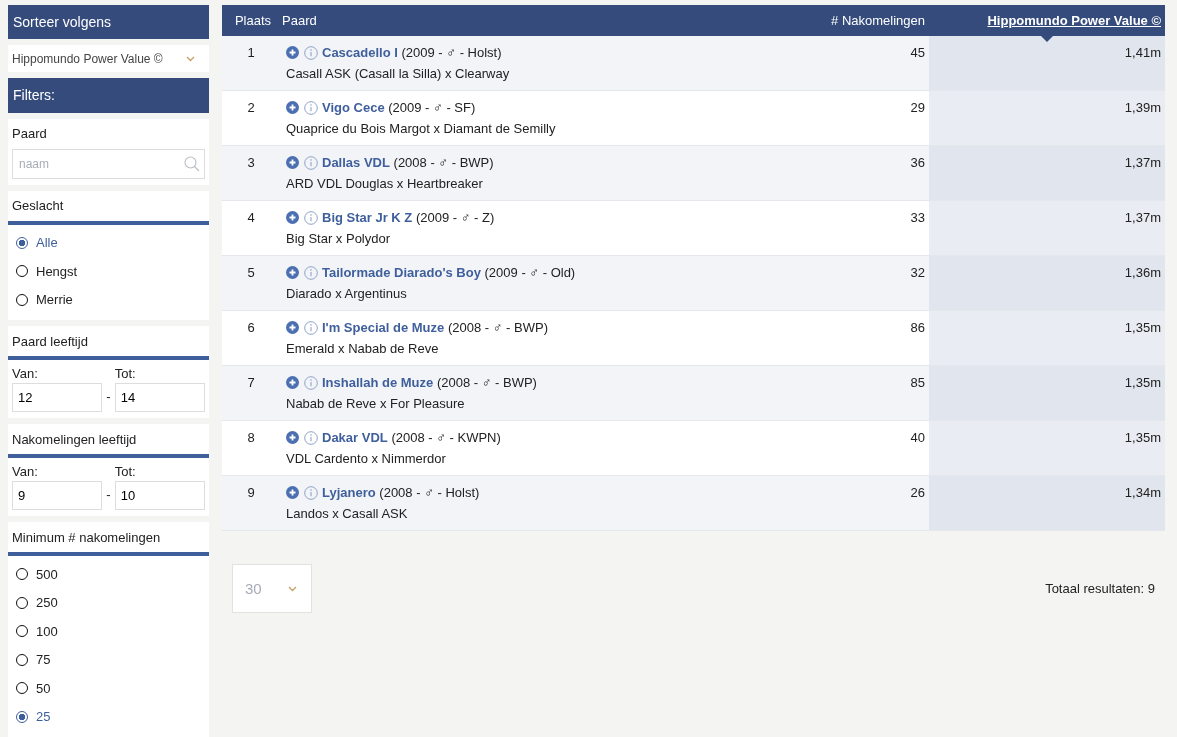 The height and width of the screenshot is (737, 1177). What do you see at coordinates (192, 163) in the screenshot?
I see `search-icon` at bounding box center [192, 163].